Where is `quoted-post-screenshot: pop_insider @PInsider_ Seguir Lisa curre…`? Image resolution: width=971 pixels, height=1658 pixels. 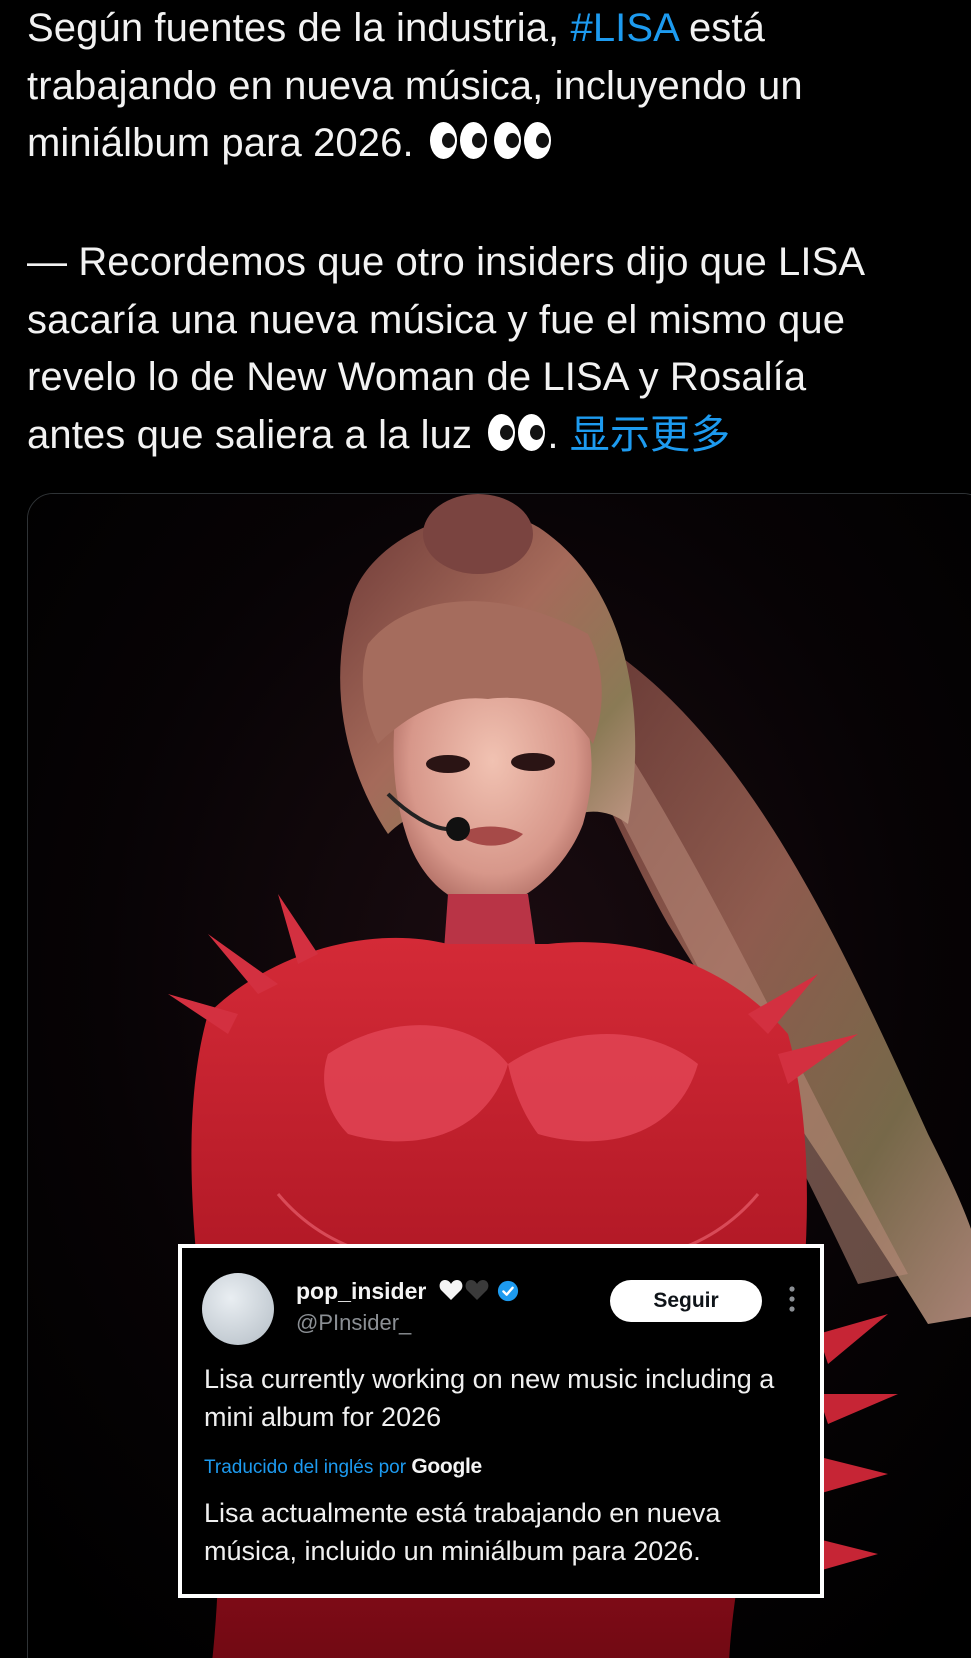 quoted-post-screenshot: pop_insider @PInsider_ Seguir Lisa curre… is located at coordinates (501, 1421).